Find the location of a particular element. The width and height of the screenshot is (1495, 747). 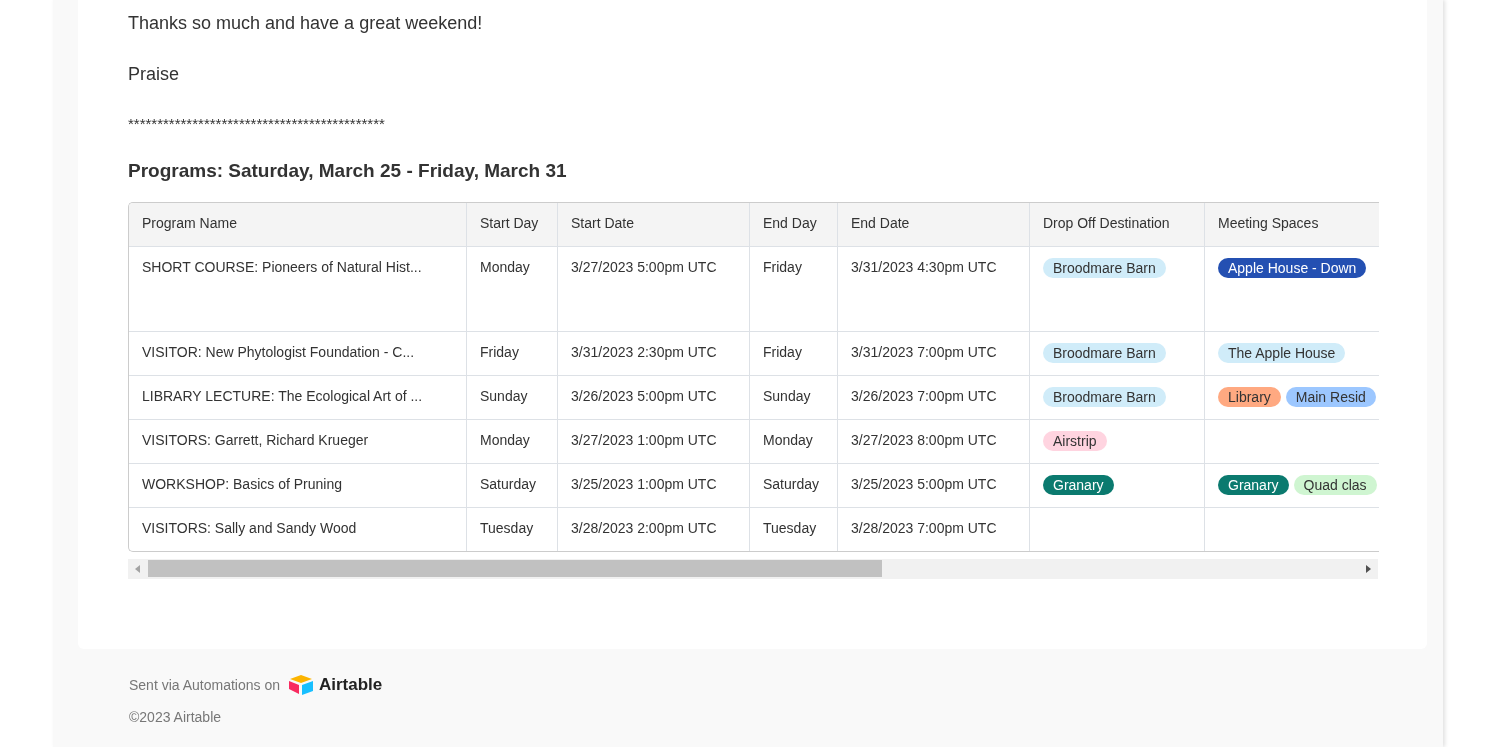

table-cell: 3/25/2023 1:00pm UTC is located at coordinates (654, 485).